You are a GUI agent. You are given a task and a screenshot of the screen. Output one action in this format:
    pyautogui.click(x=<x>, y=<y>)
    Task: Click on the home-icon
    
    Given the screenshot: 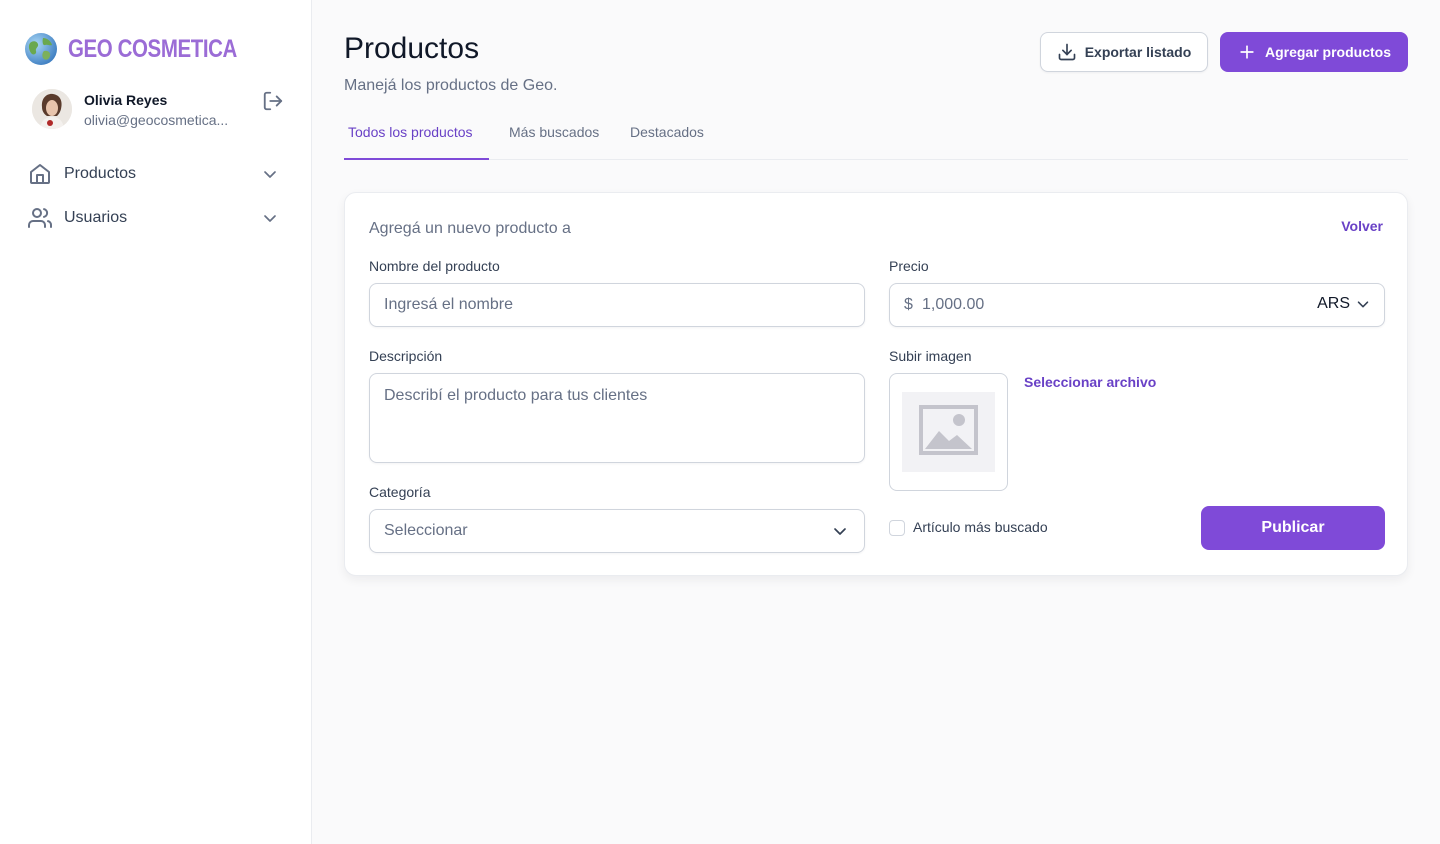 What is the action you would take?
    pyautogui.click(x=40, y=174)
    